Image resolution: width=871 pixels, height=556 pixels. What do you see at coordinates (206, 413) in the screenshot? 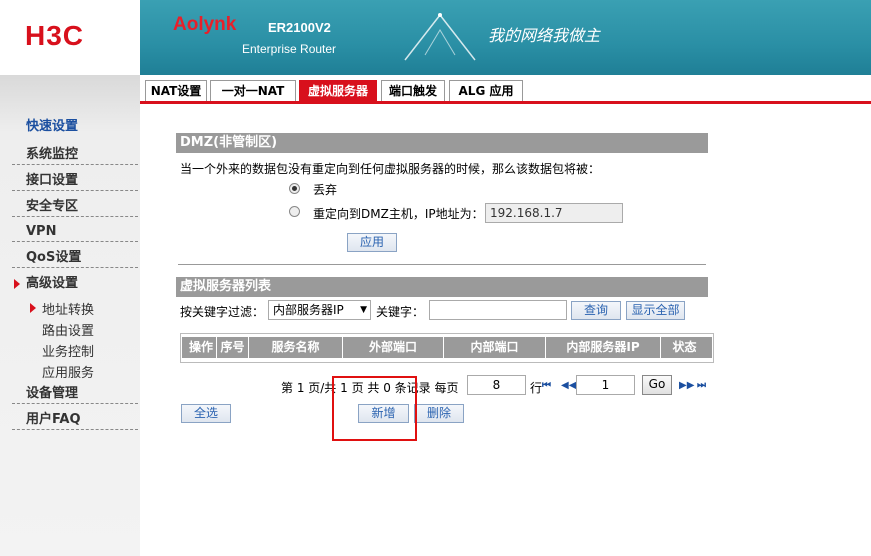
I see `select-all-button: 全选` at bounding box center [206, 413].